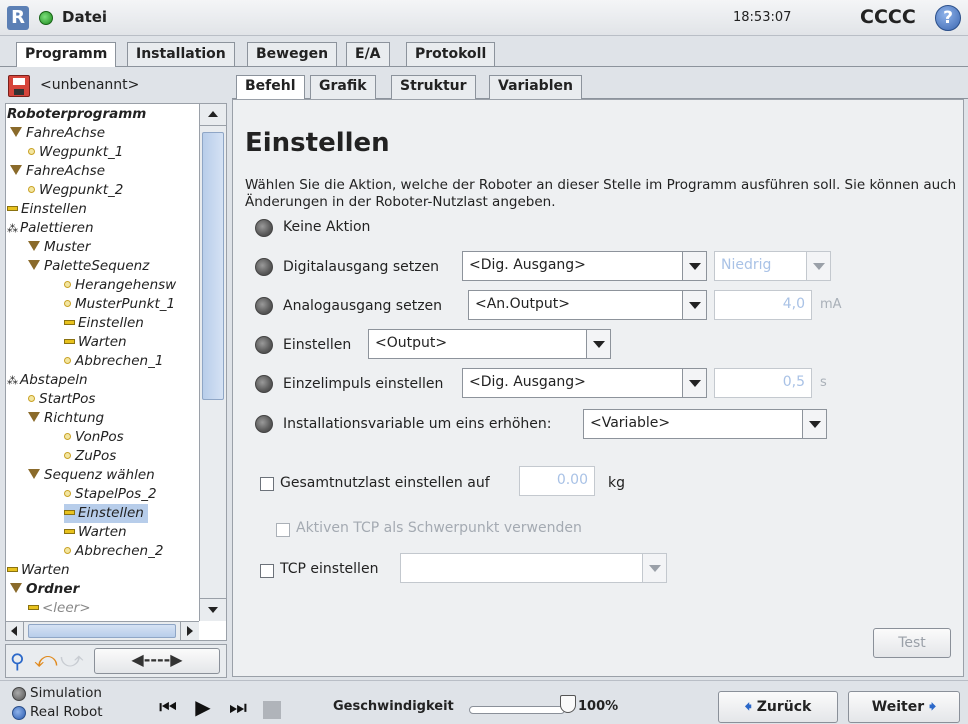 The image size is (968, 724). Describe the element at coordinates (113, 361) in the screenshot. I see `tree-item-abbrechen-1: Abbrechen_1` at that location.